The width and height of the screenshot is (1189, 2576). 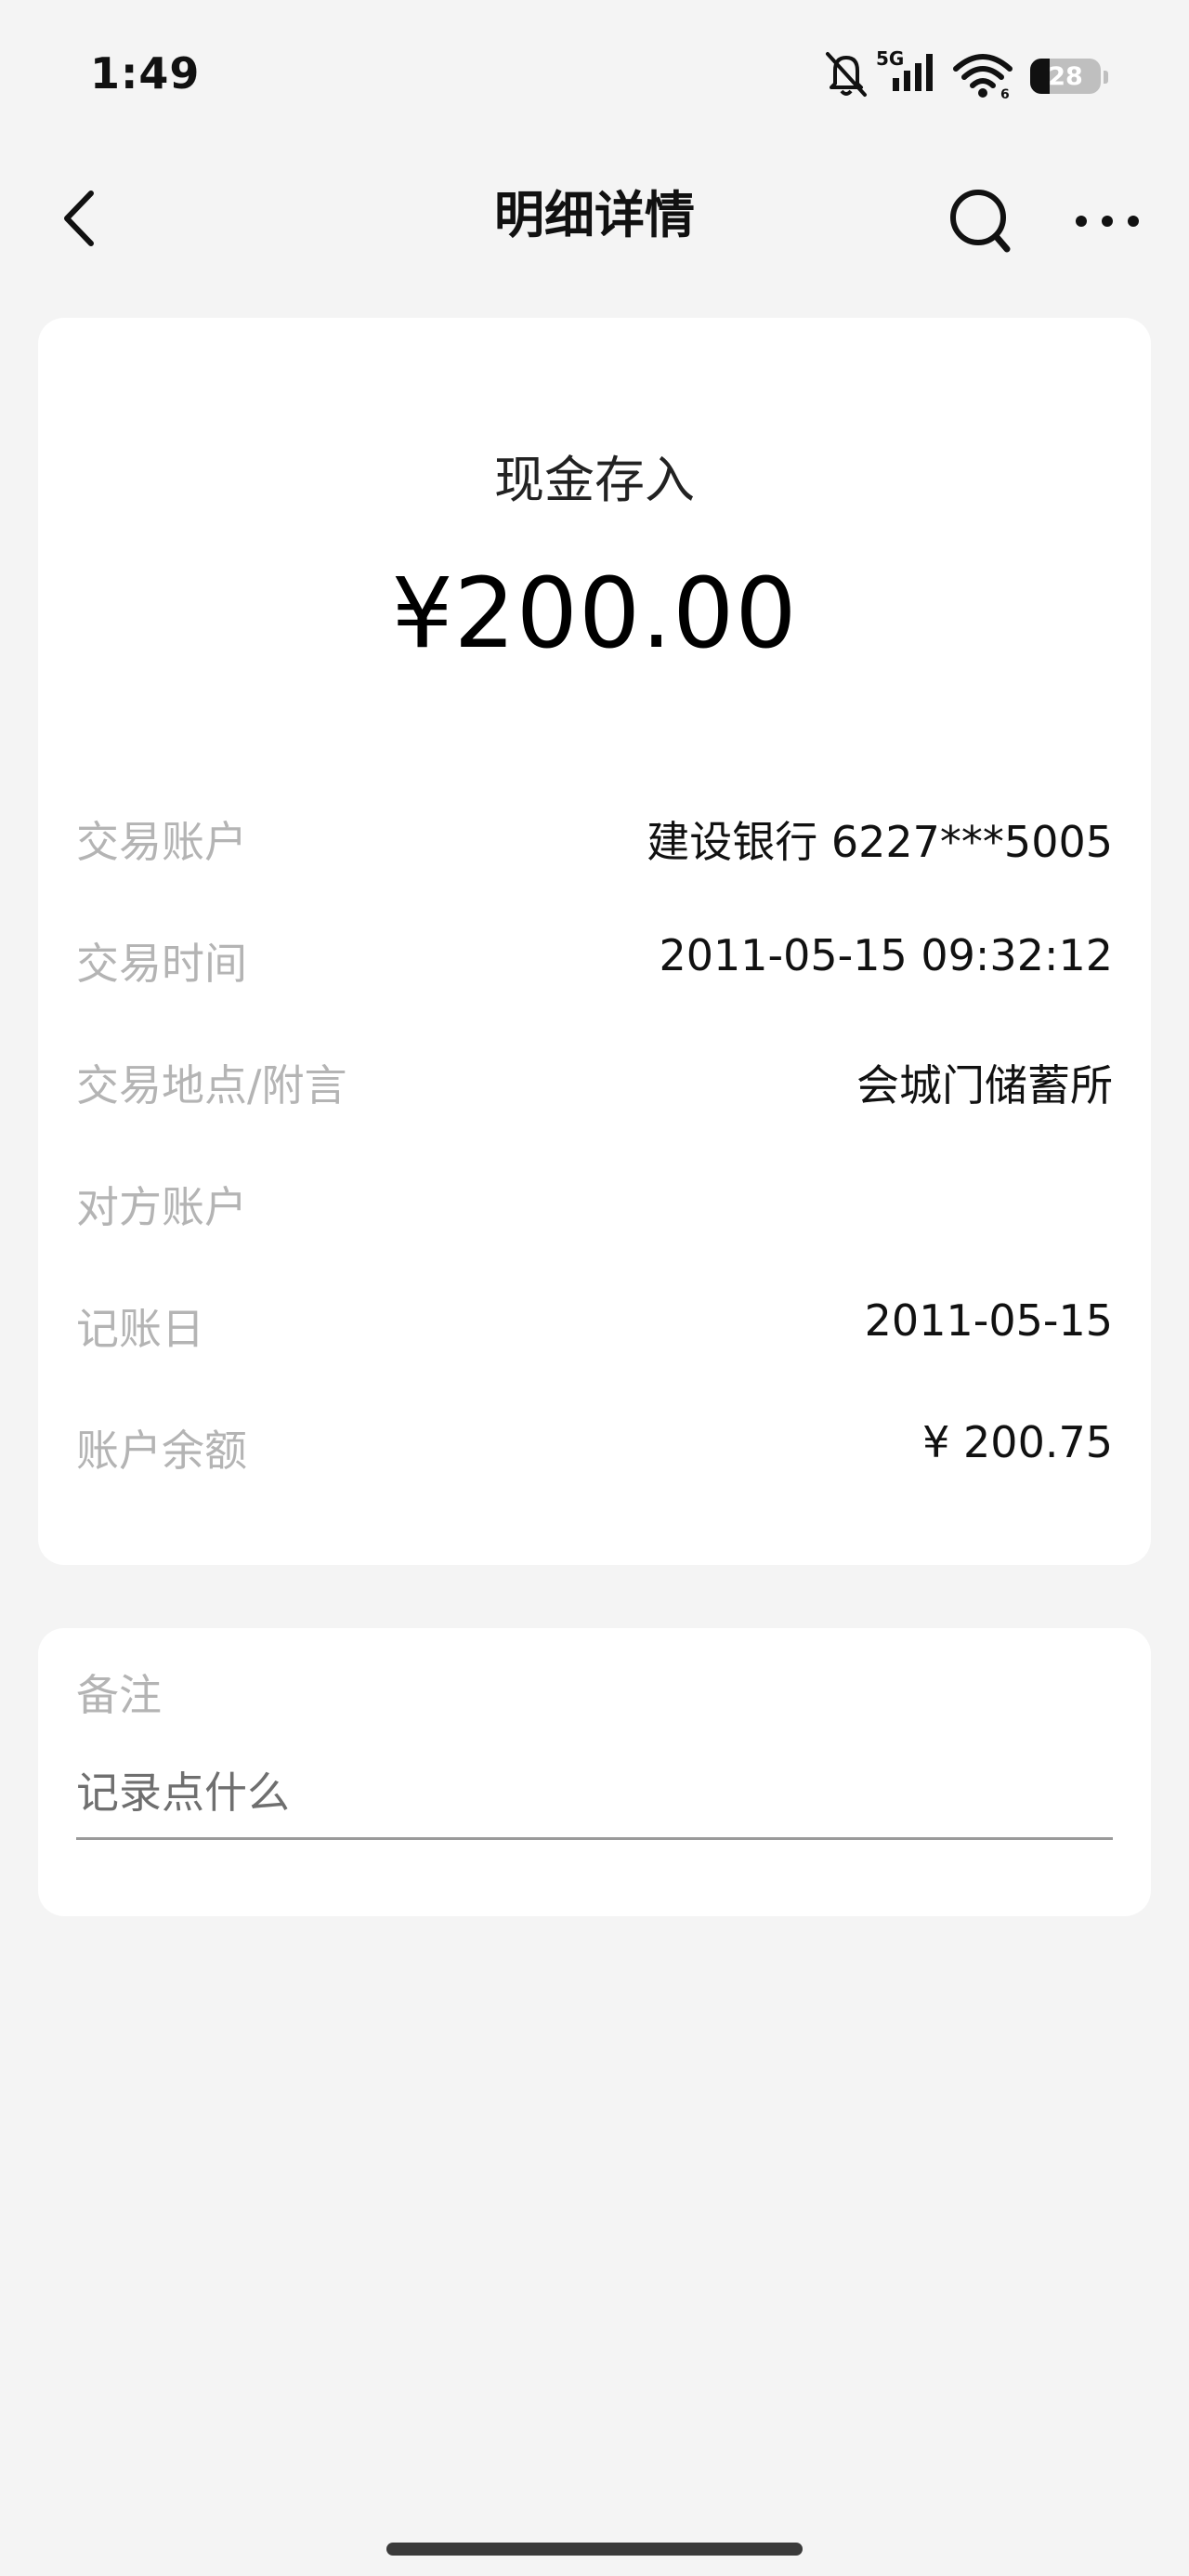 I want to click on detail-row-counterparty: 对方账户, so click(x=594, y=1234).